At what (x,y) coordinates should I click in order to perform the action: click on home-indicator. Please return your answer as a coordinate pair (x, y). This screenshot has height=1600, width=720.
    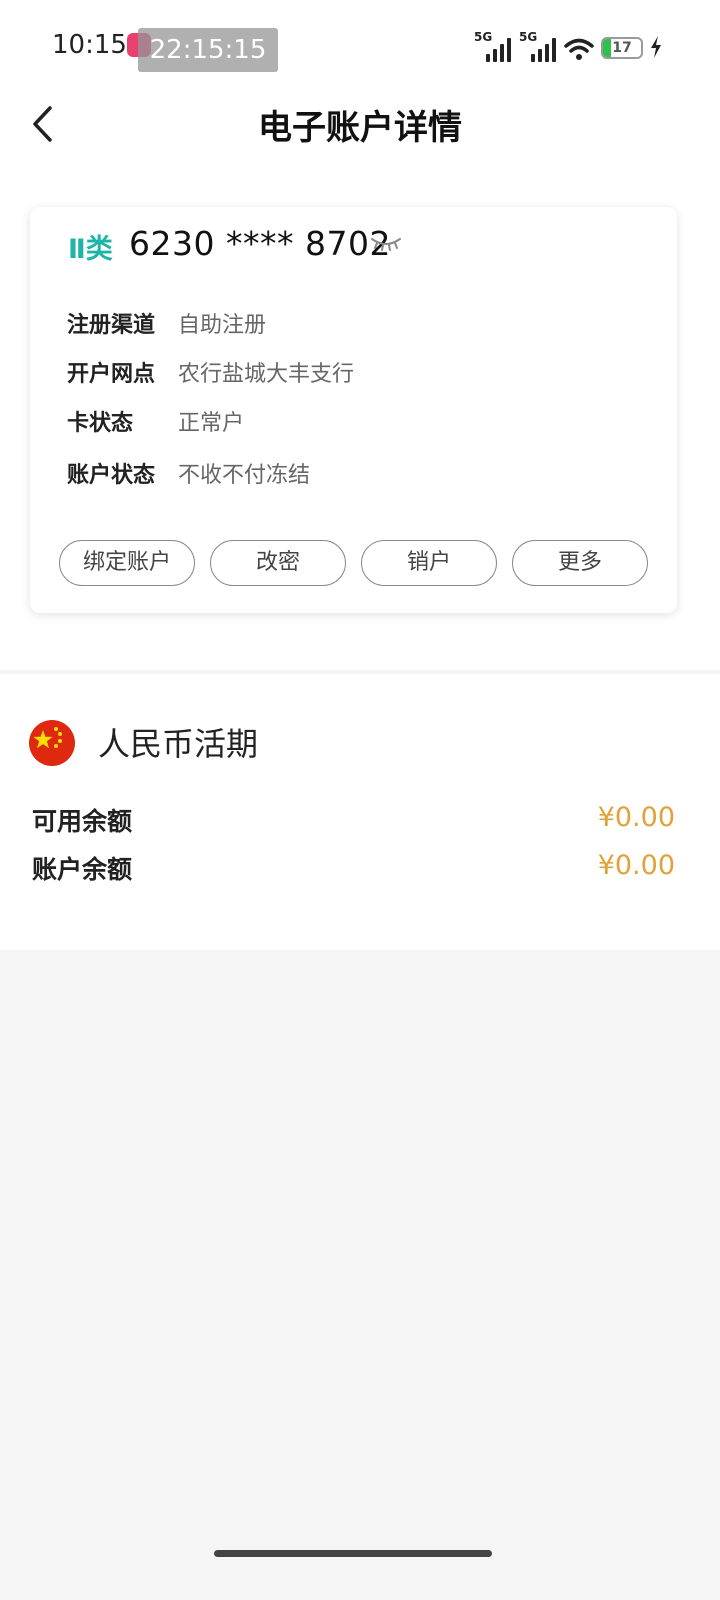
    Looking at the image, I should click on (353, 1553).